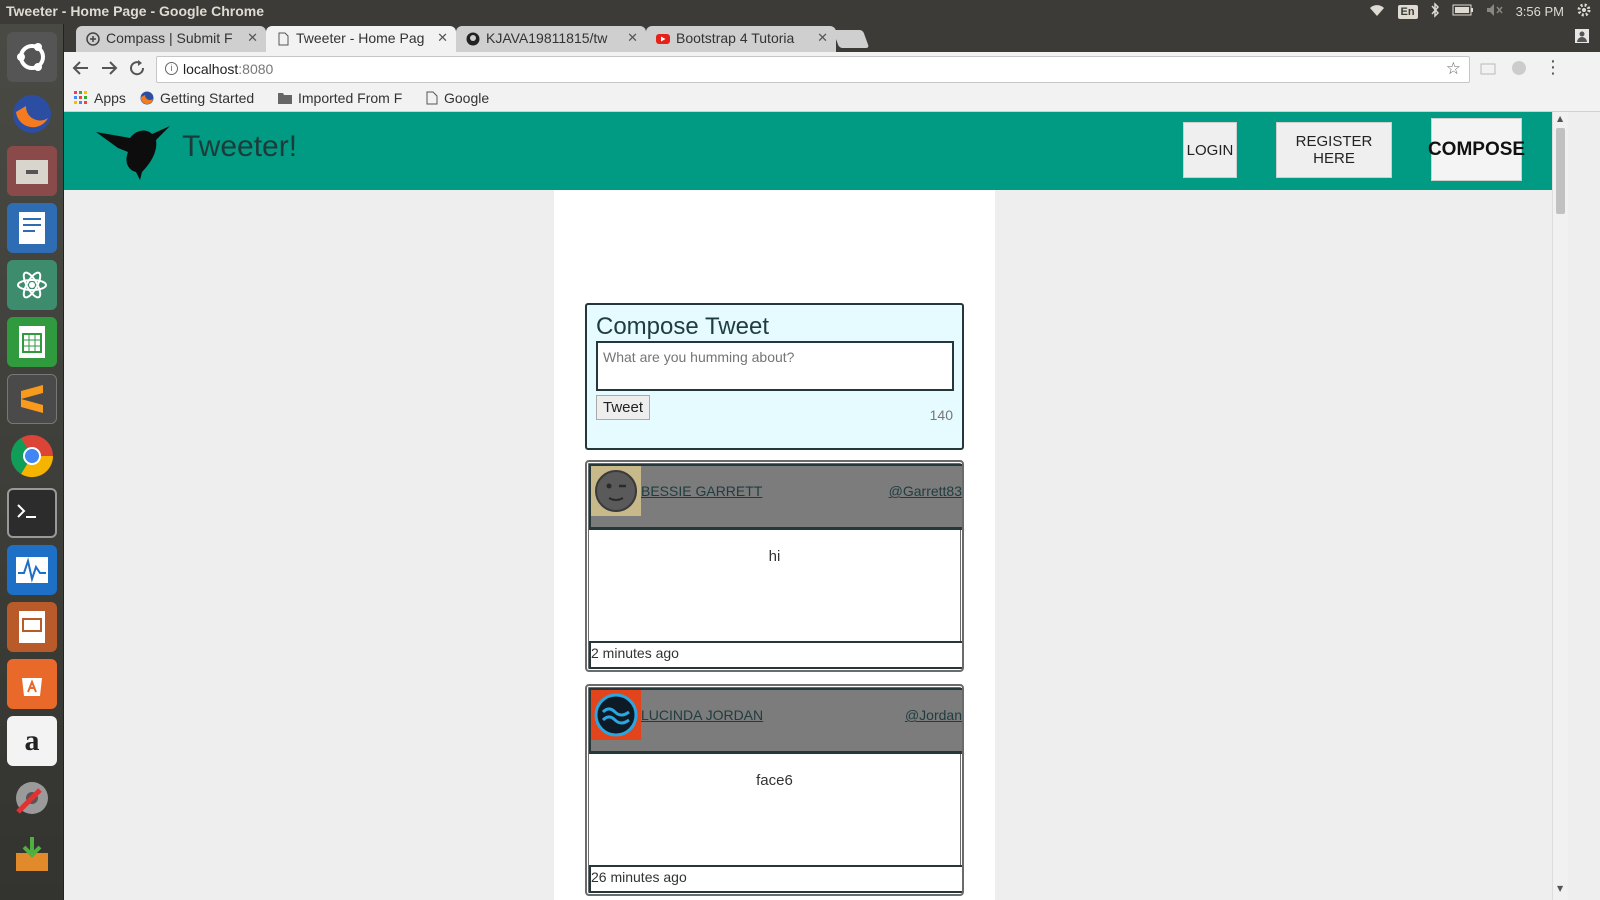 This screenshot has width=1600, height=900. I want to click on browser-toolbar: i localhost:8080 ☆ ⋮, so click(832, 69).